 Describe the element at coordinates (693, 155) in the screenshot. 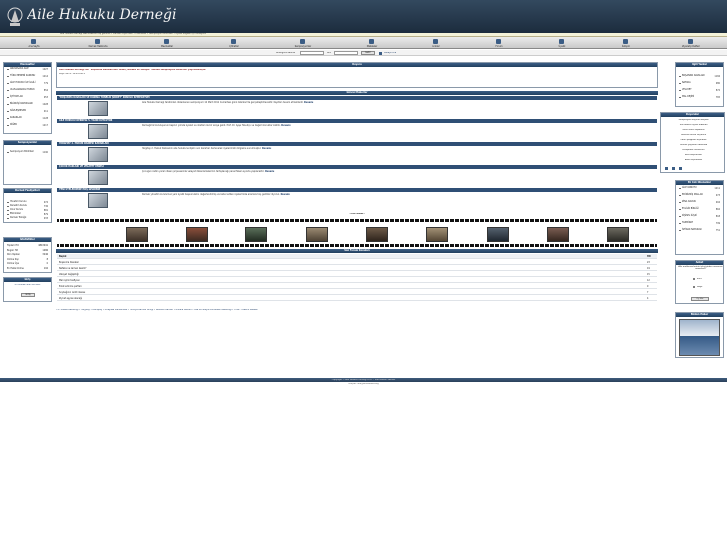

I see `announcement-item: Burs başvuruları` at that location.